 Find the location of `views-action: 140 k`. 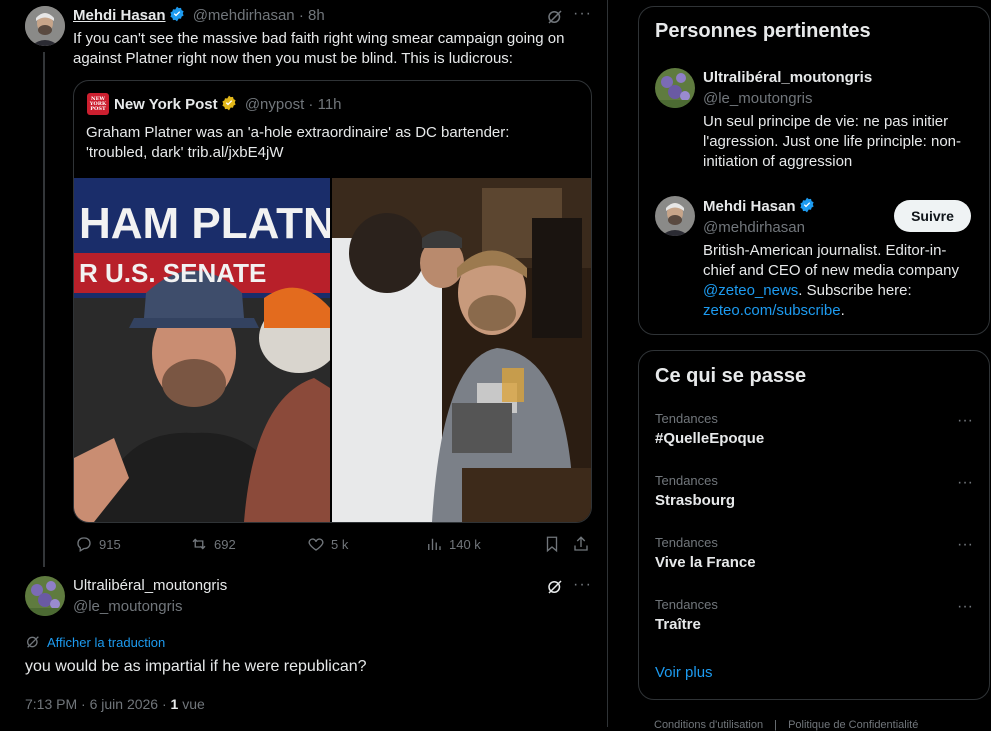

views-action: 140 k is located at coordinates (453, 544).